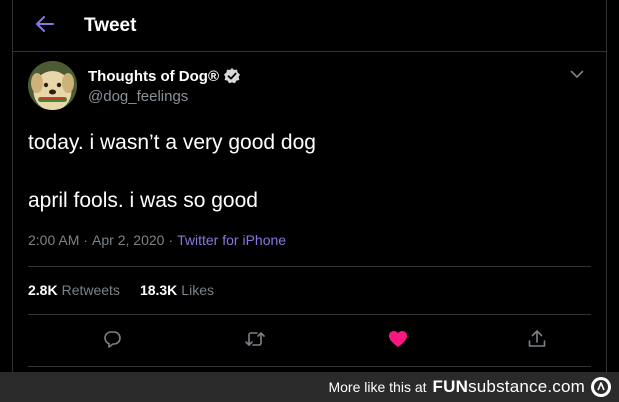 The width and height of the screenshot is (619, 402). What do you see at coordinates (601, 387) in the screenshot?
I see `funsubstance-logo-icon` at bounding box center [601, 387].